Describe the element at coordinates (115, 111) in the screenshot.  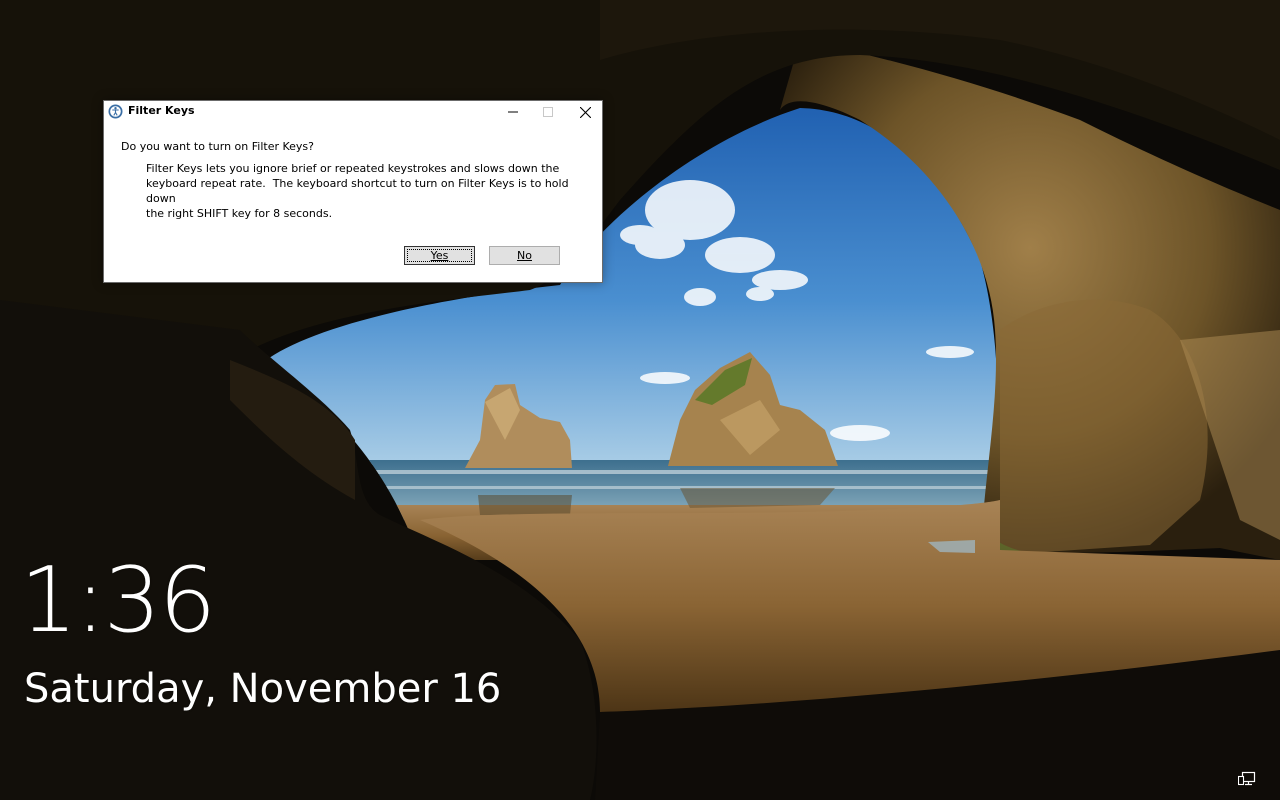
I see `ease-of-access-icon` at that location.